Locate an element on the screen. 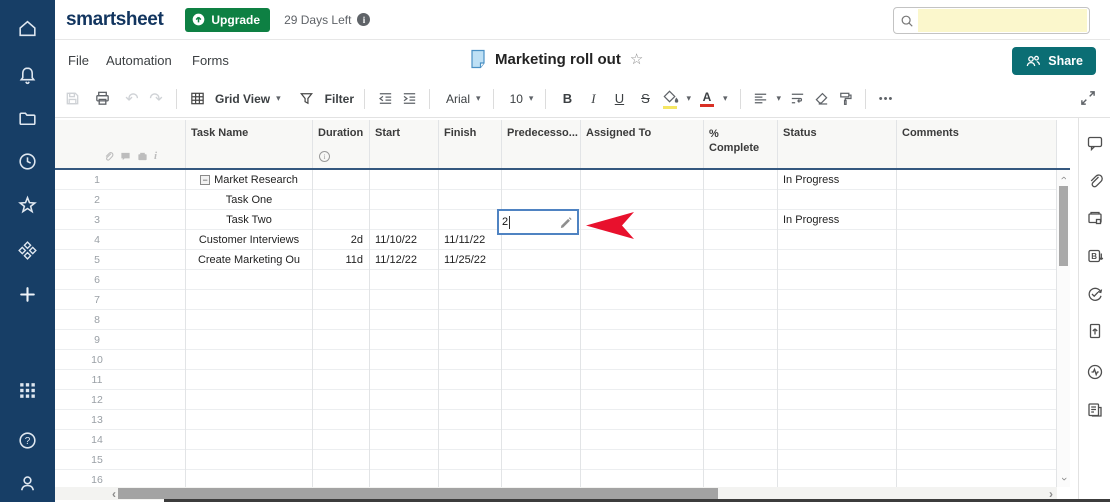 Image resolution: width=1110 pixels, height=502 pixels. redo-icon: ↷ is located at coordinates (156, 99).